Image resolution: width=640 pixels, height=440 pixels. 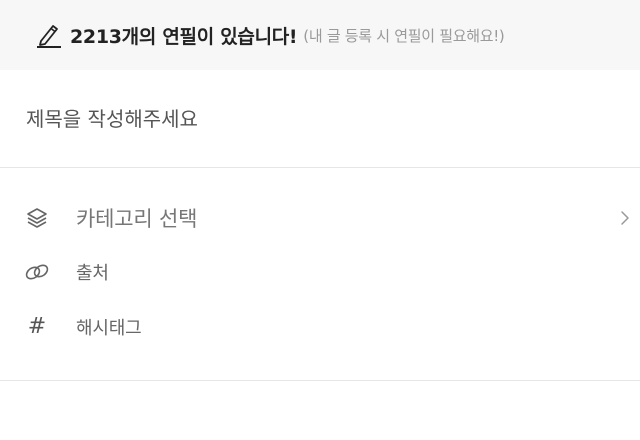 I want to click on pencil-note-text: (내 글 등록 시 연필이 필요해요!), so click(x=404, y=35).